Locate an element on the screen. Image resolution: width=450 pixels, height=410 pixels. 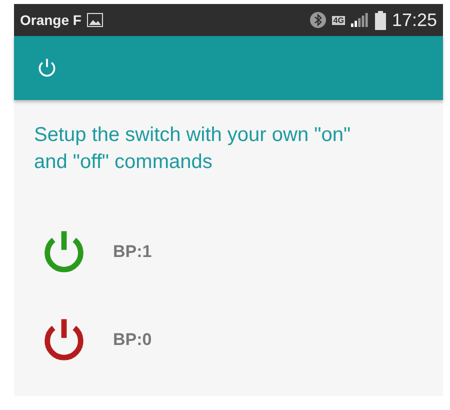
signal-icon is located at coordinates (359, 20).